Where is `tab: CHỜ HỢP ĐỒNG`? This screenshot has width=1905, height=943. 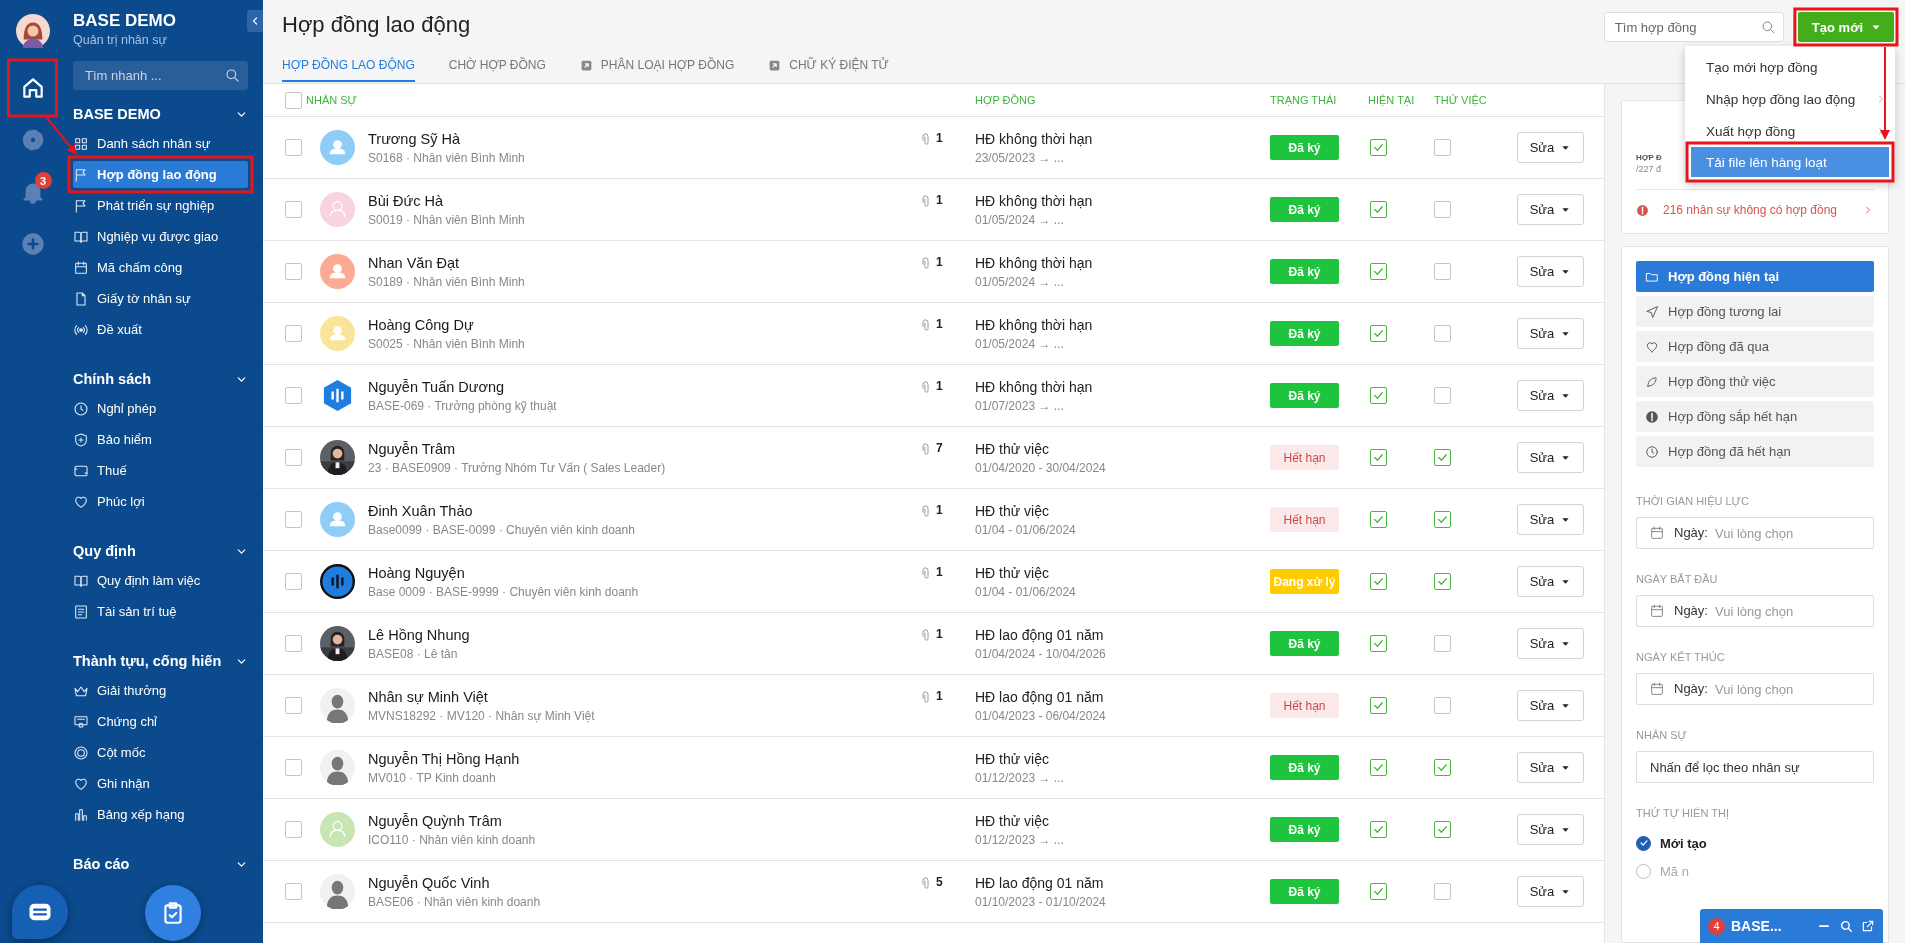 tab: CHỜ HỢP ĐỒNG is located at coordinates (497, 68).